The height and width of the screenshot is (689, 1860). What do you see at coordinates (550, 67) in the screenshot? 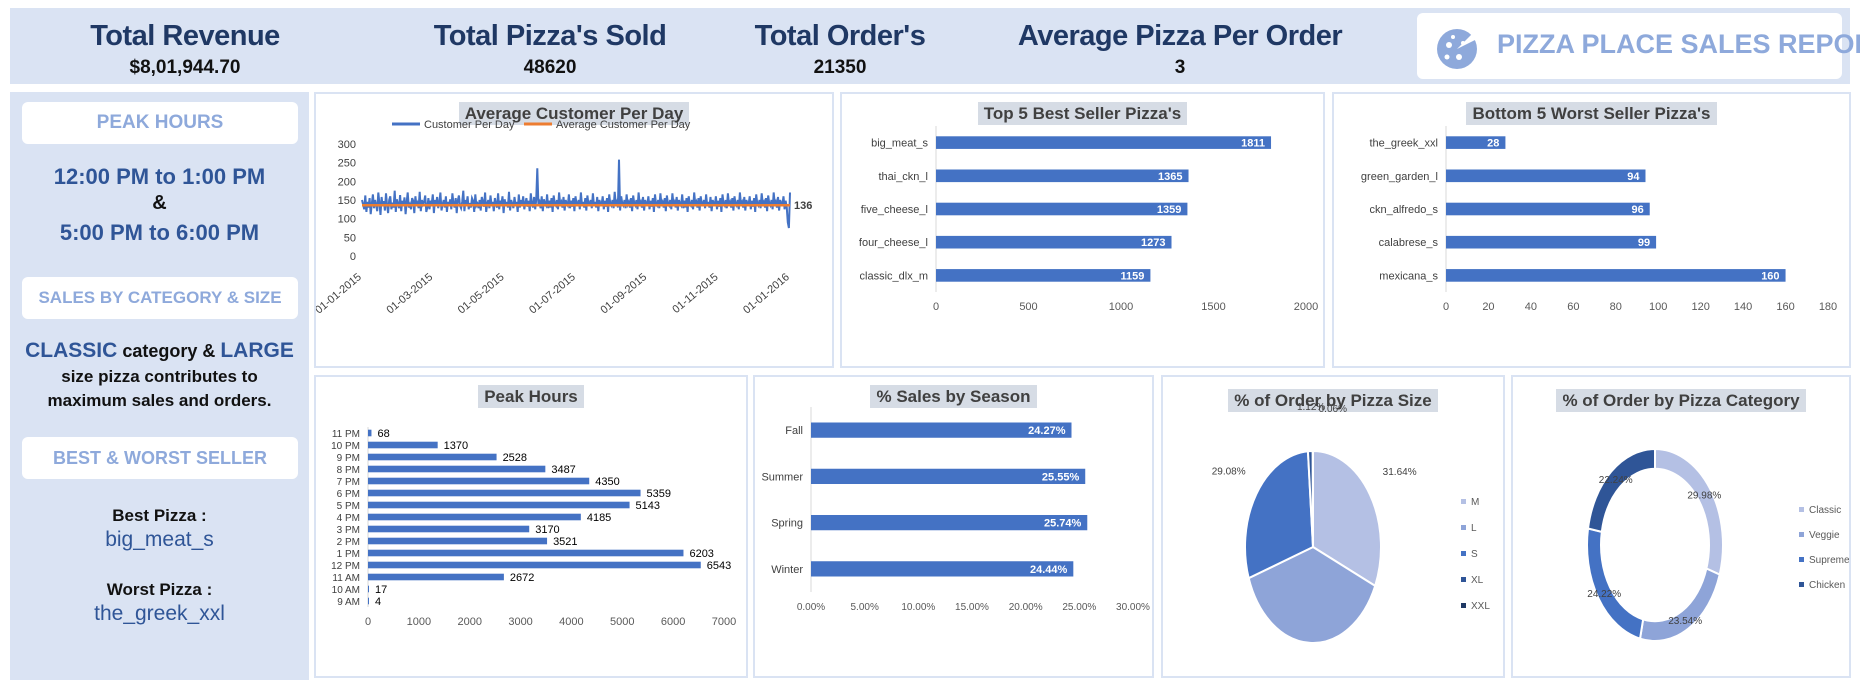
I see `kpi-value: 48620` at bounding box center [550, 67].